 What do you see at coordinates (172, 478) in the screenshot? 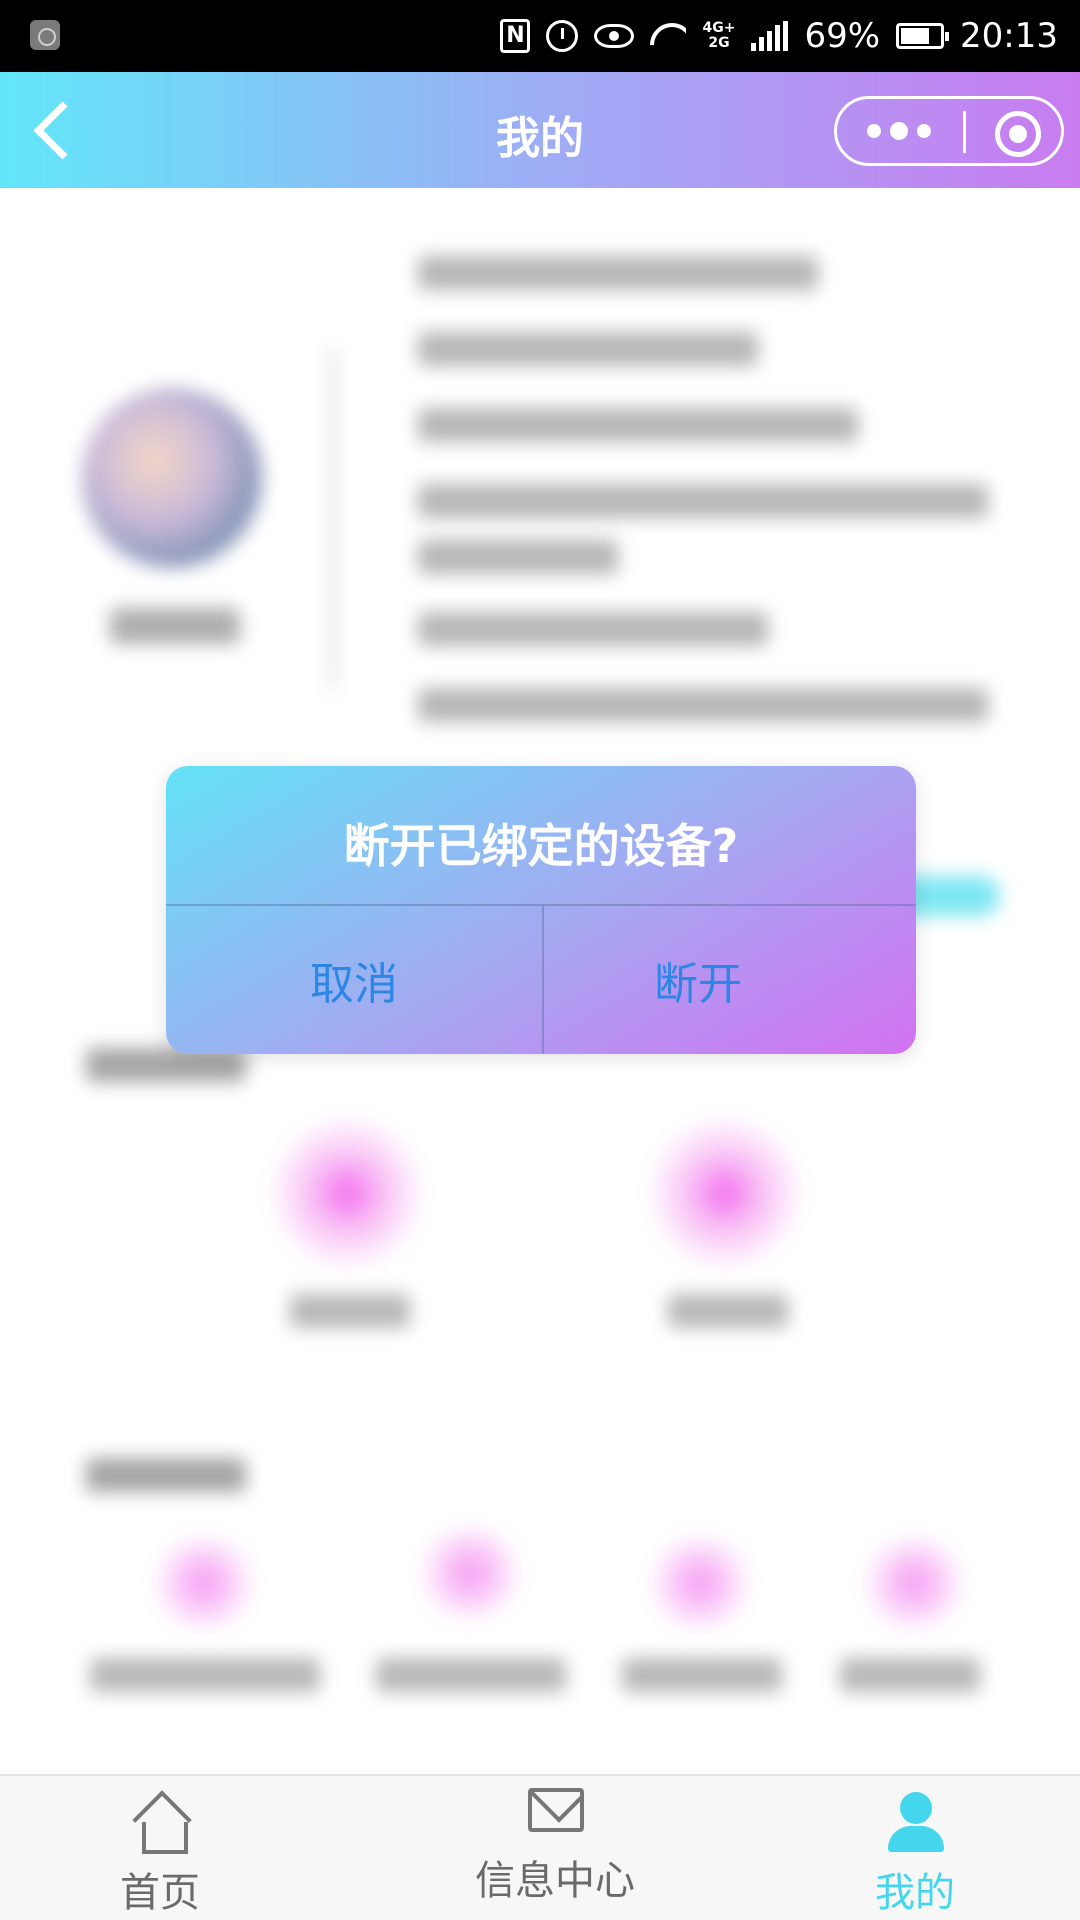
I see `avatar` at bounding box center [172, 478].